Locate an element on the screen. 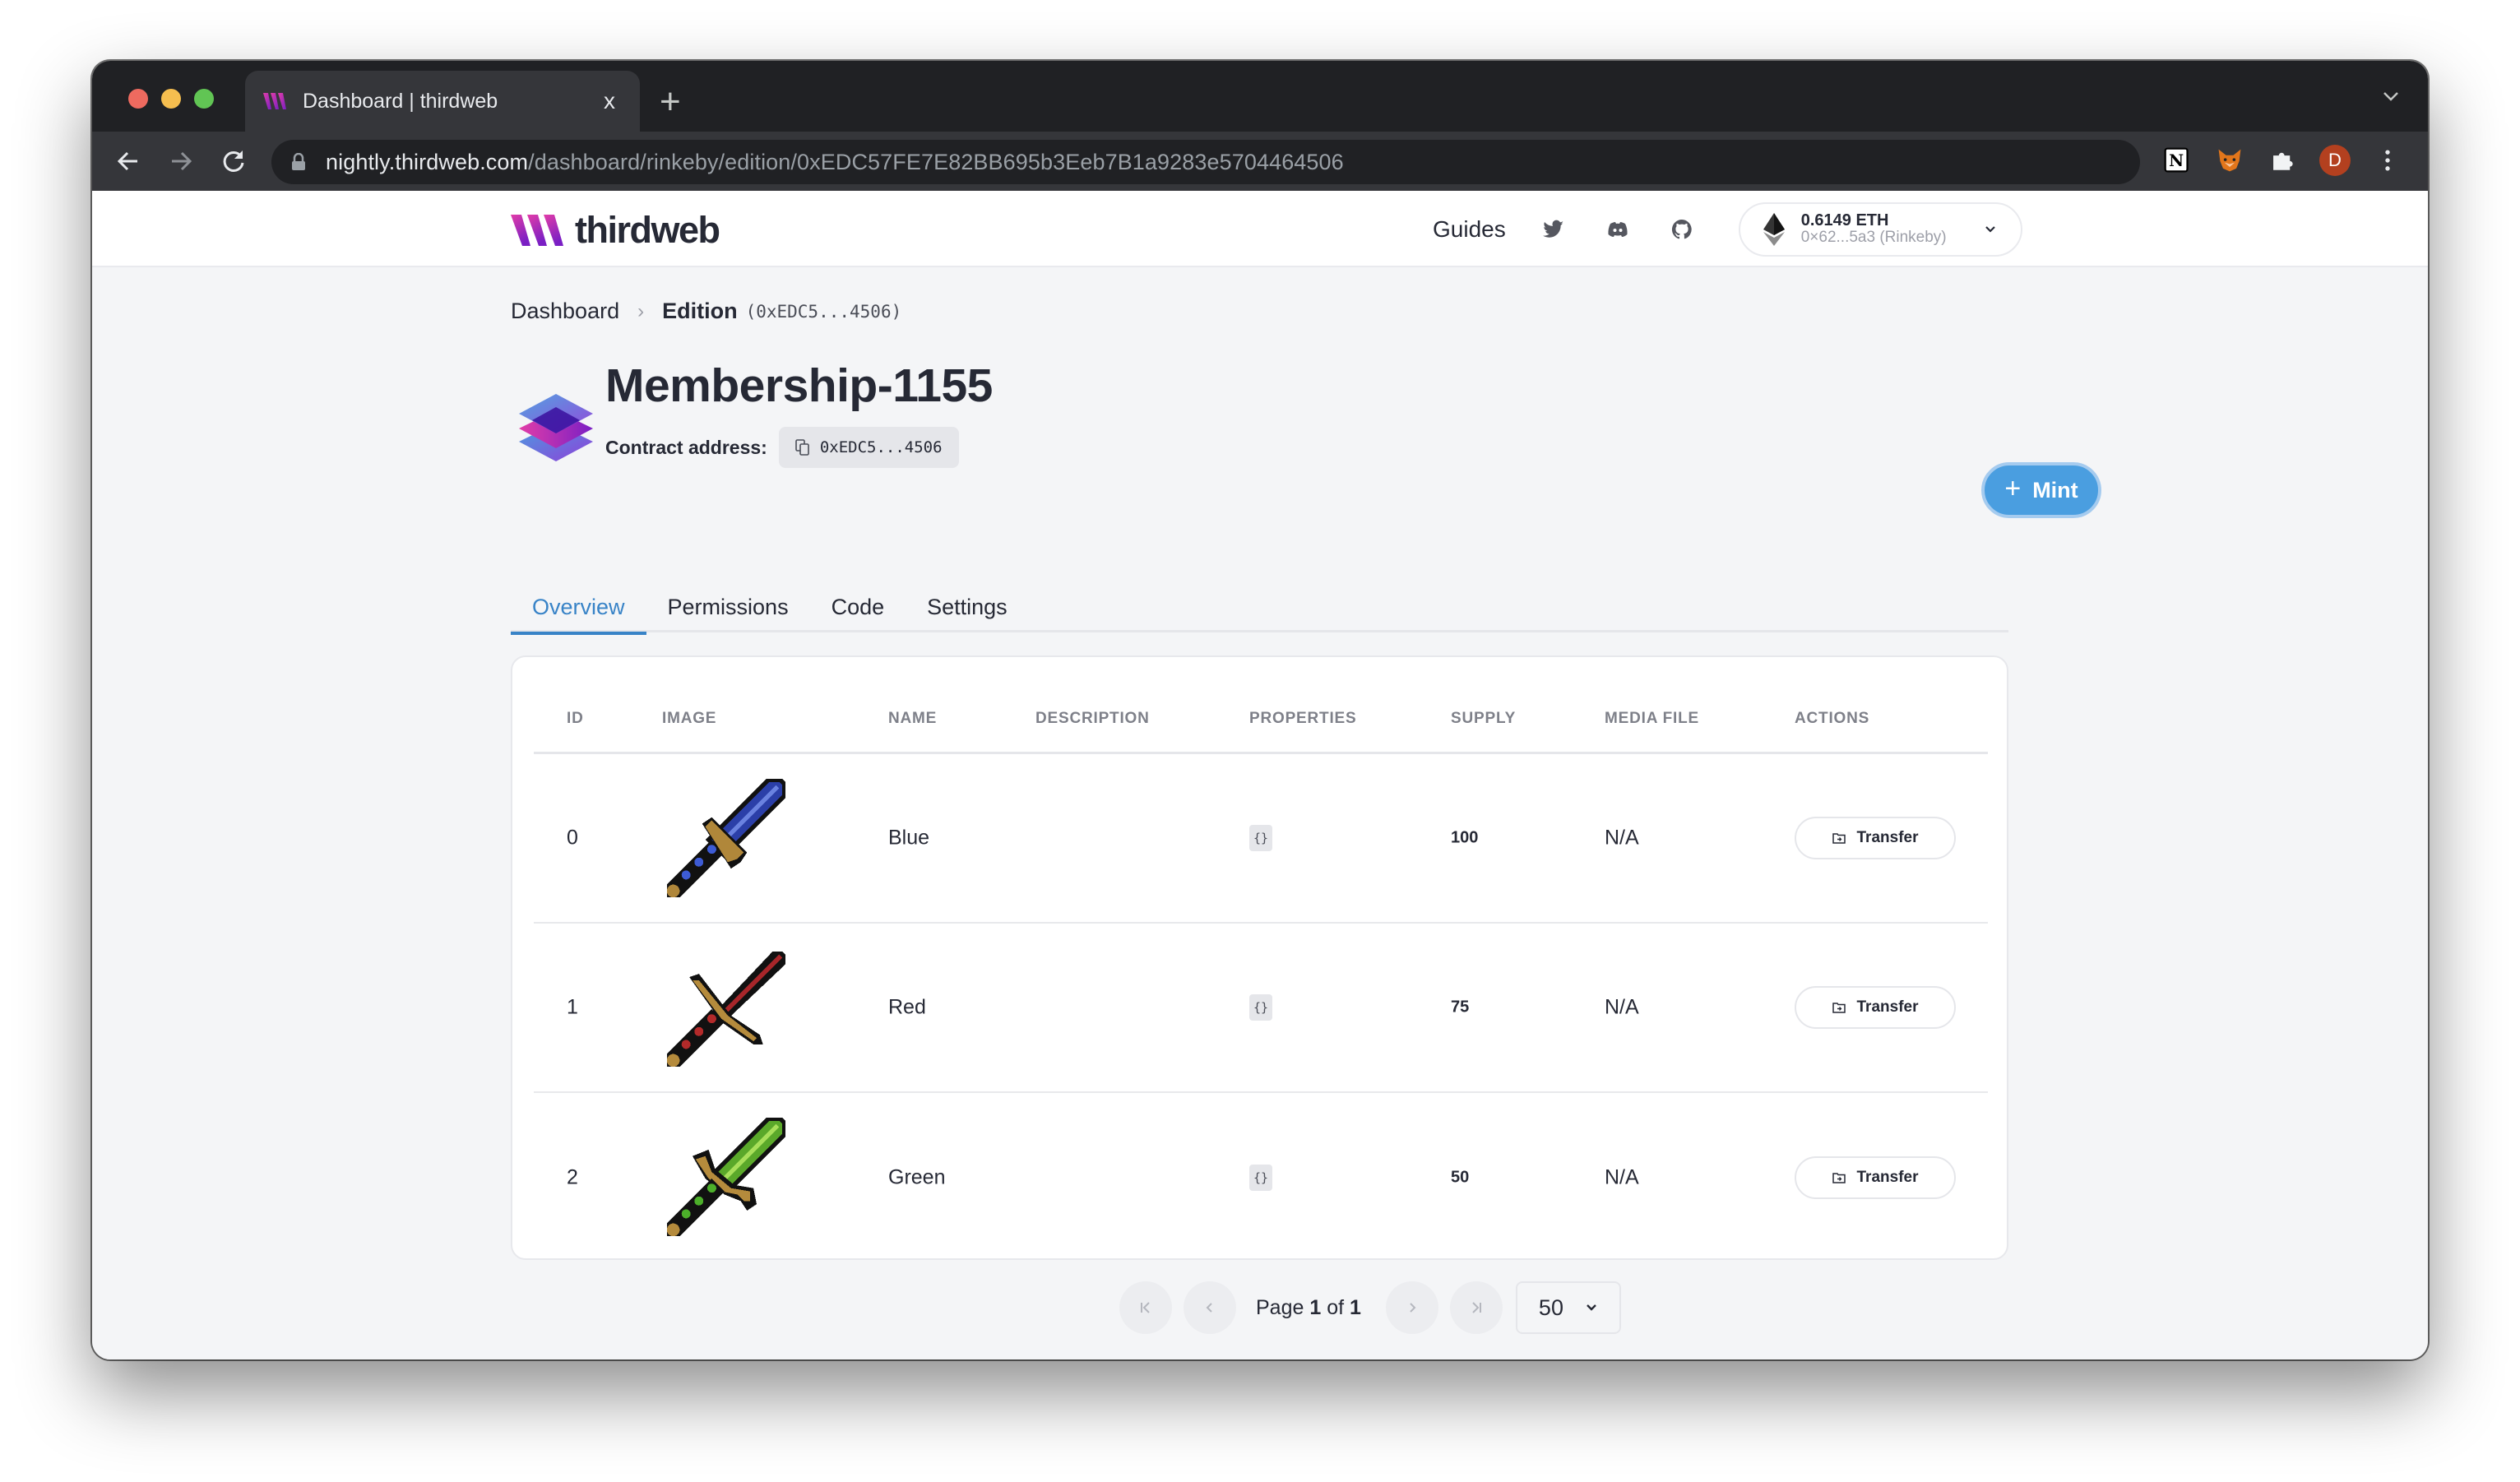 The height and width of the screenshot is (1482, 2520). token-id: 1 is located at coordinates (572, 1007).